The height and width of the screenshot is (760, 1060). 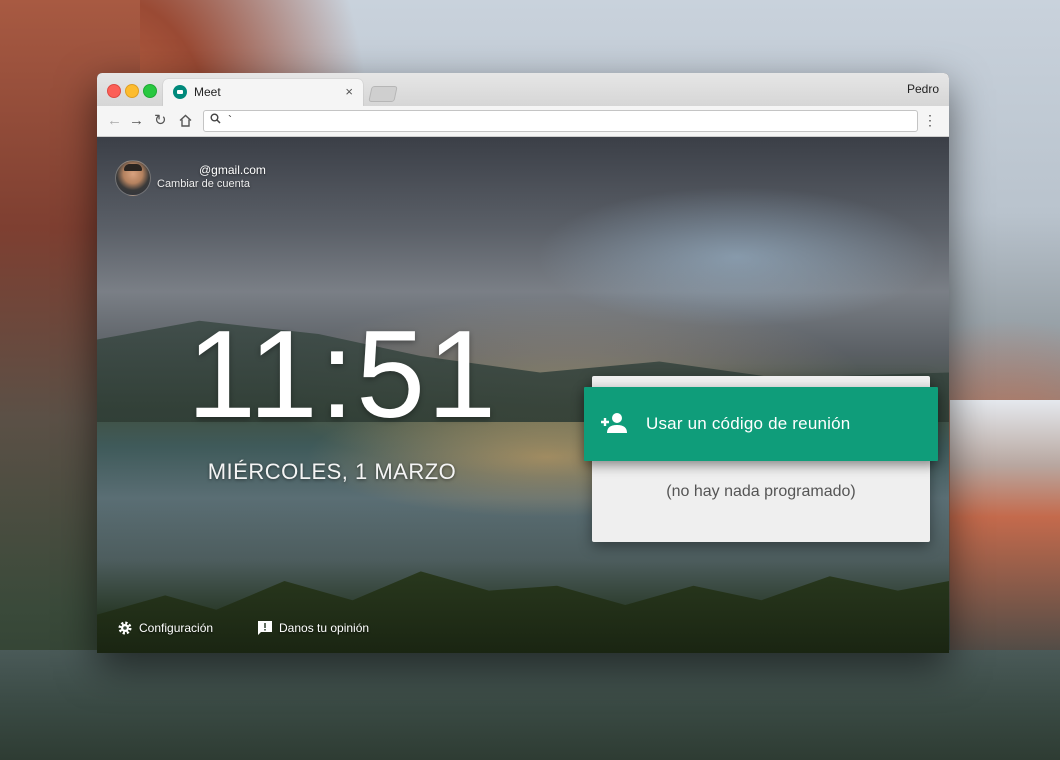 I want to click on use-meeting-code-label: Usar un código de reunión, so click(x=748, y=423).